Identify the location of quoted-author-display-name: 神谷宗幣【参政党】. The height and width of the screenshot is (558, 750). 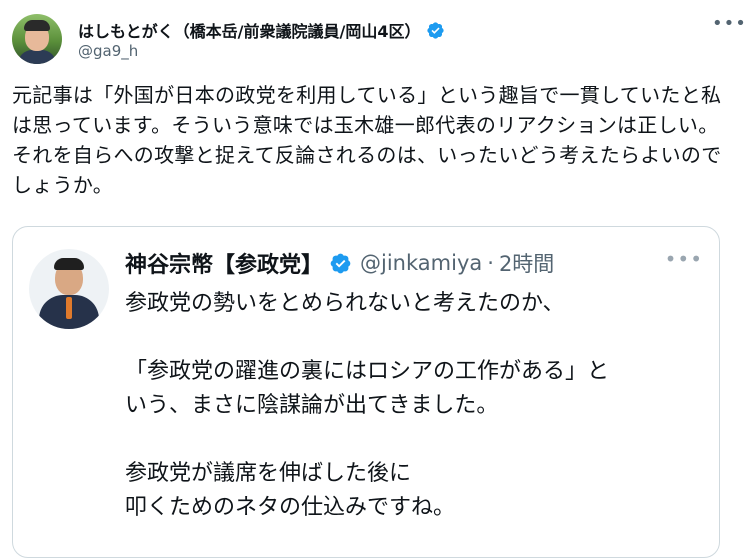
(224, 263).